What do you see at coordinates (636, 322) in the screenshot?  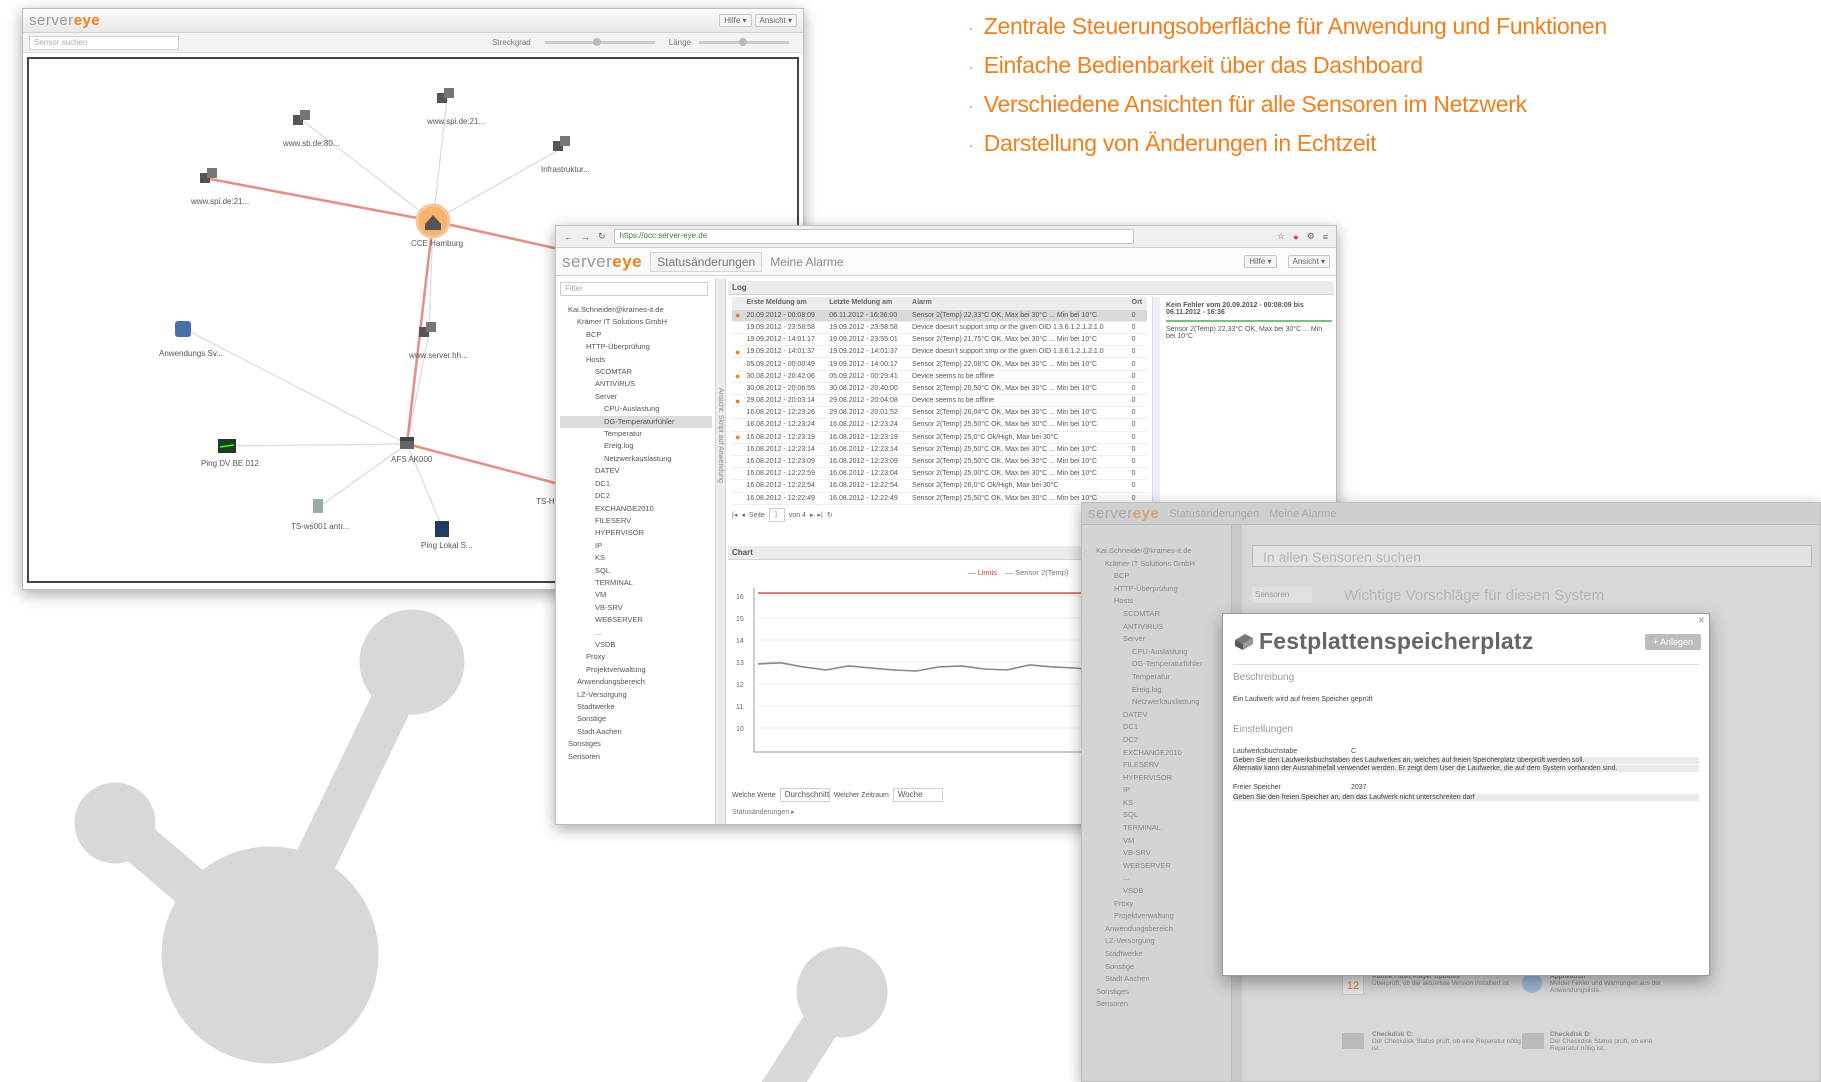 I see `tree-item: Krämer IT Solutions GmbH` at bounding box center [636, 322].